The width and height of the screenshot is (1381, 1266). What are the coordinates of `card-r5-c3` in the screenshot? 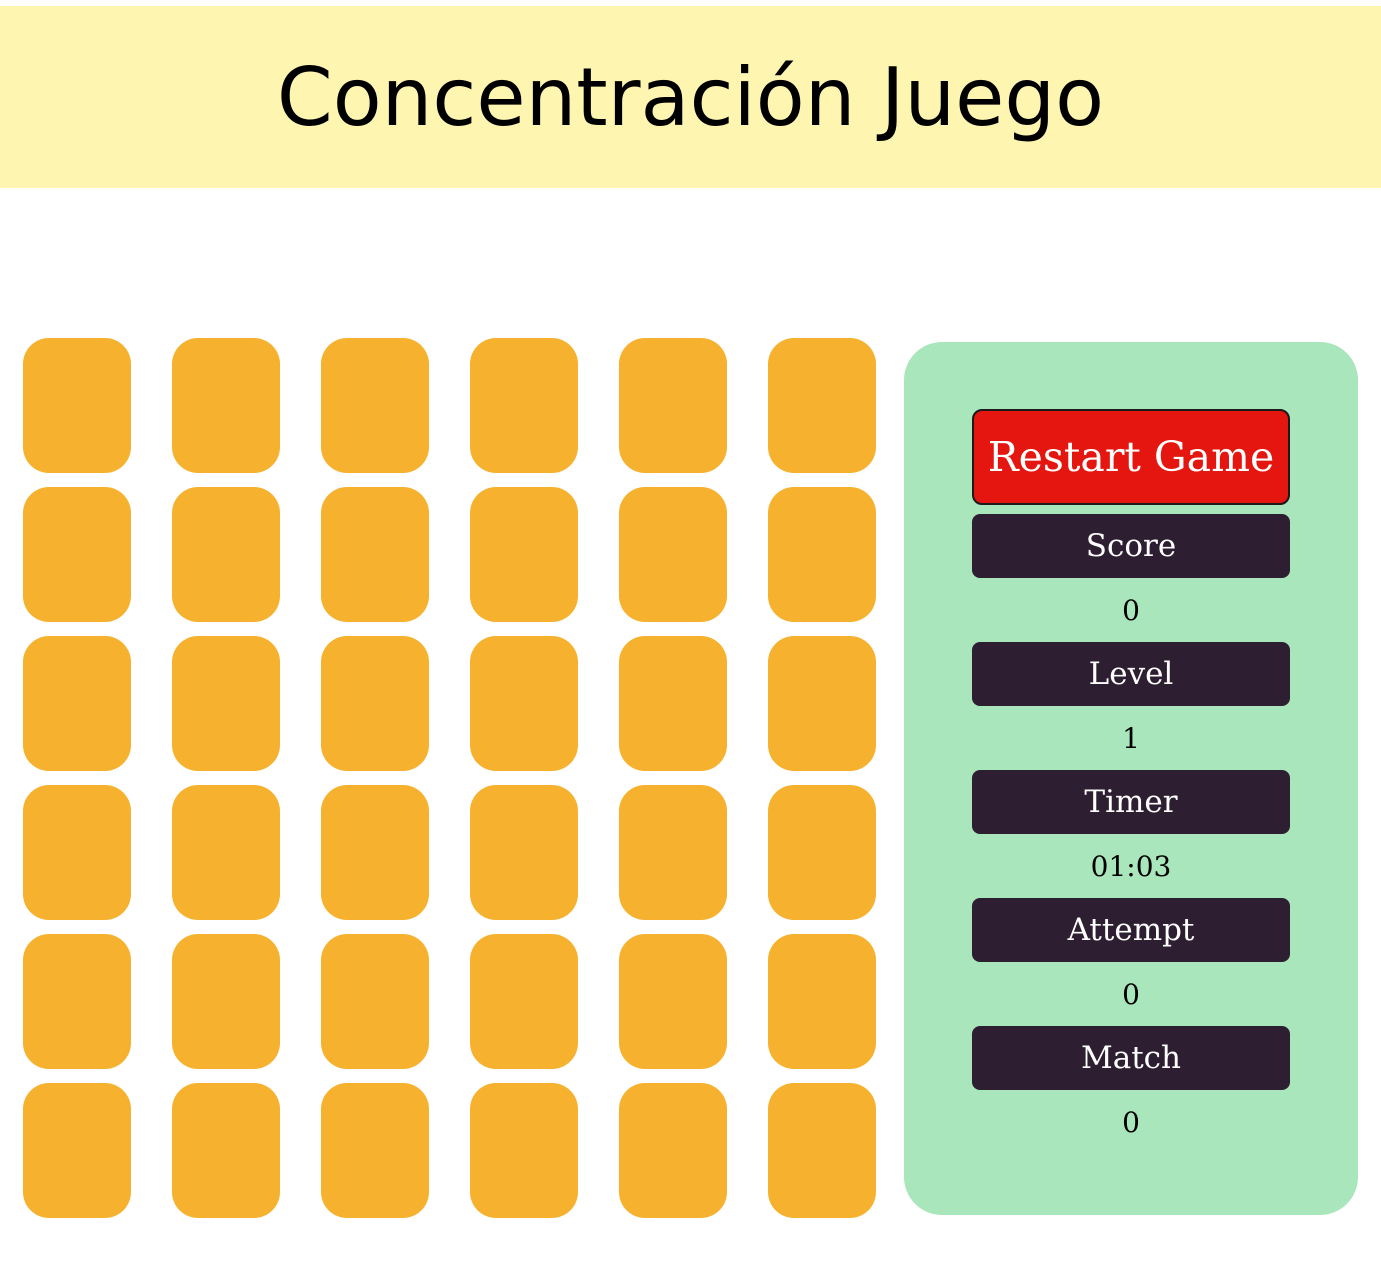 It's located at (375, 1001).